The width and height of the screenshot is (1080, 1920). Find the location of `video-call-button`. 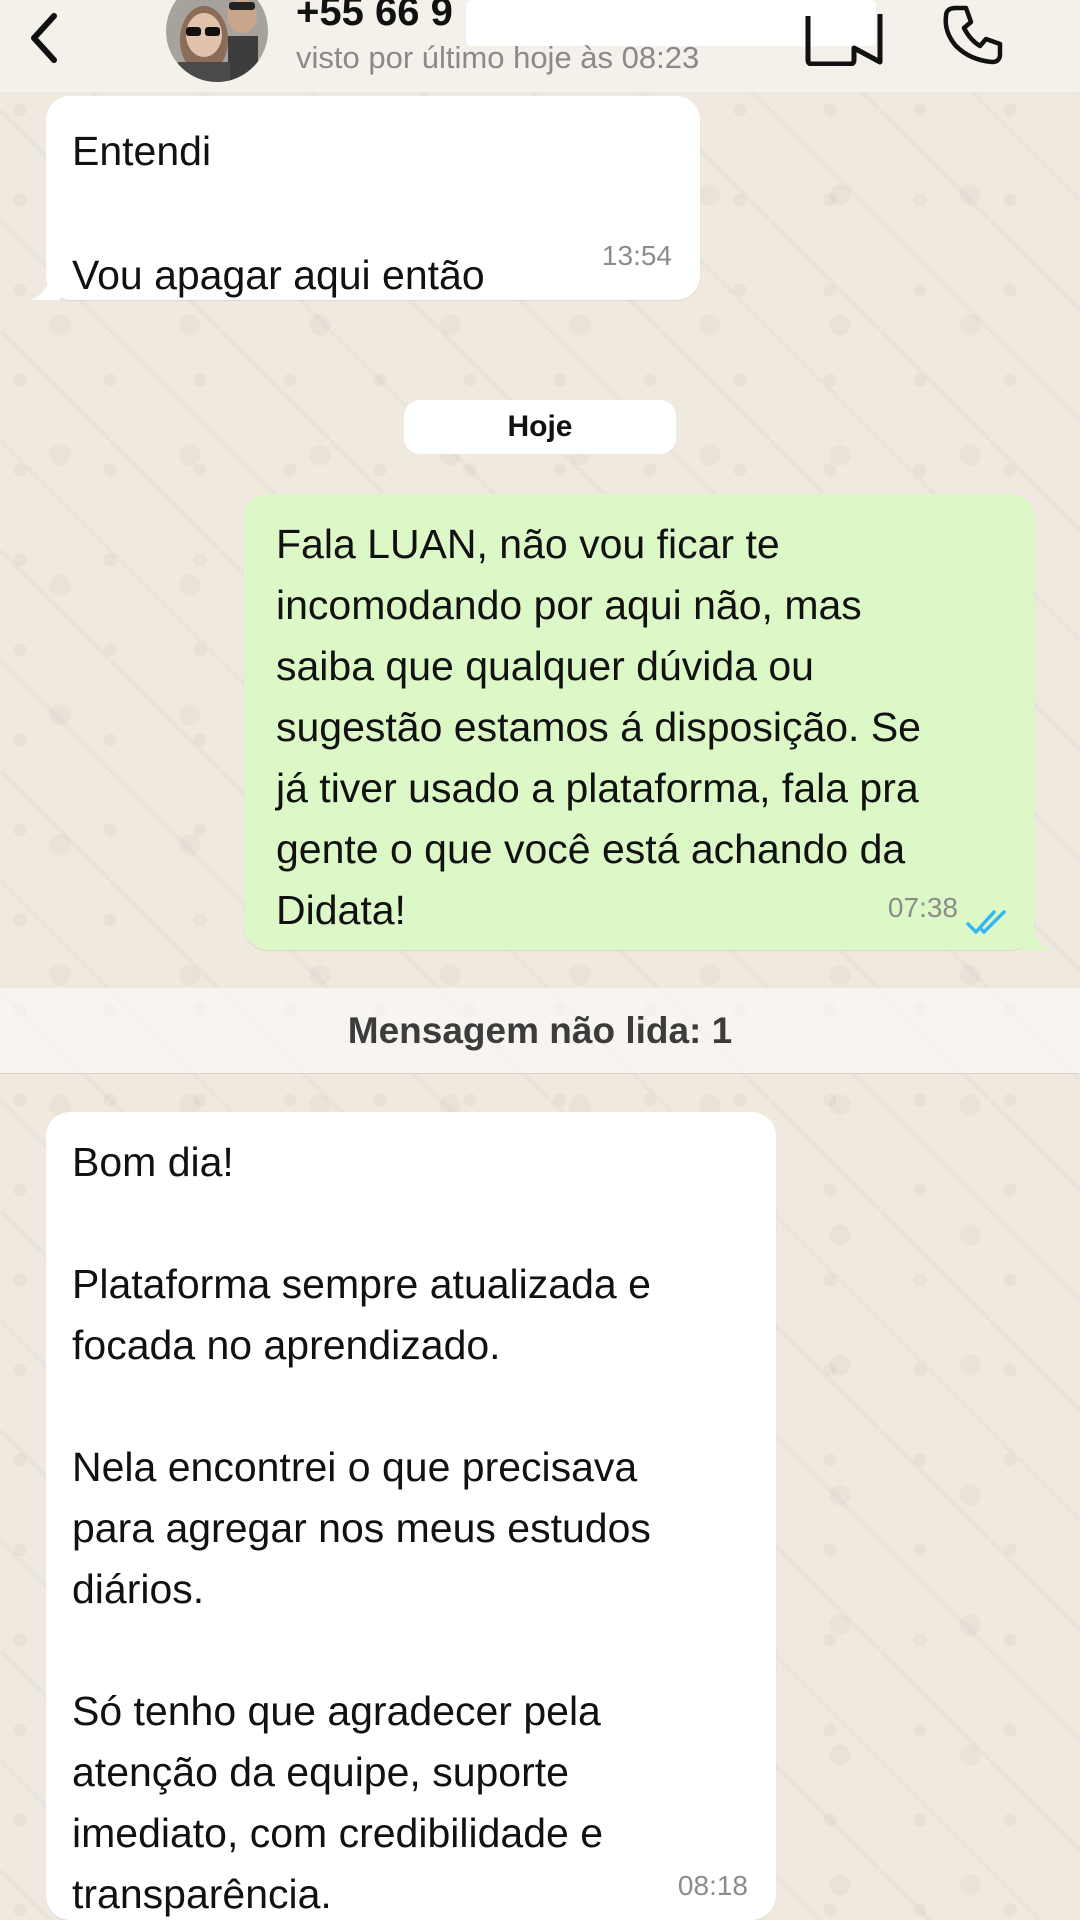

video-call-button is located at coordinates (845, 38).